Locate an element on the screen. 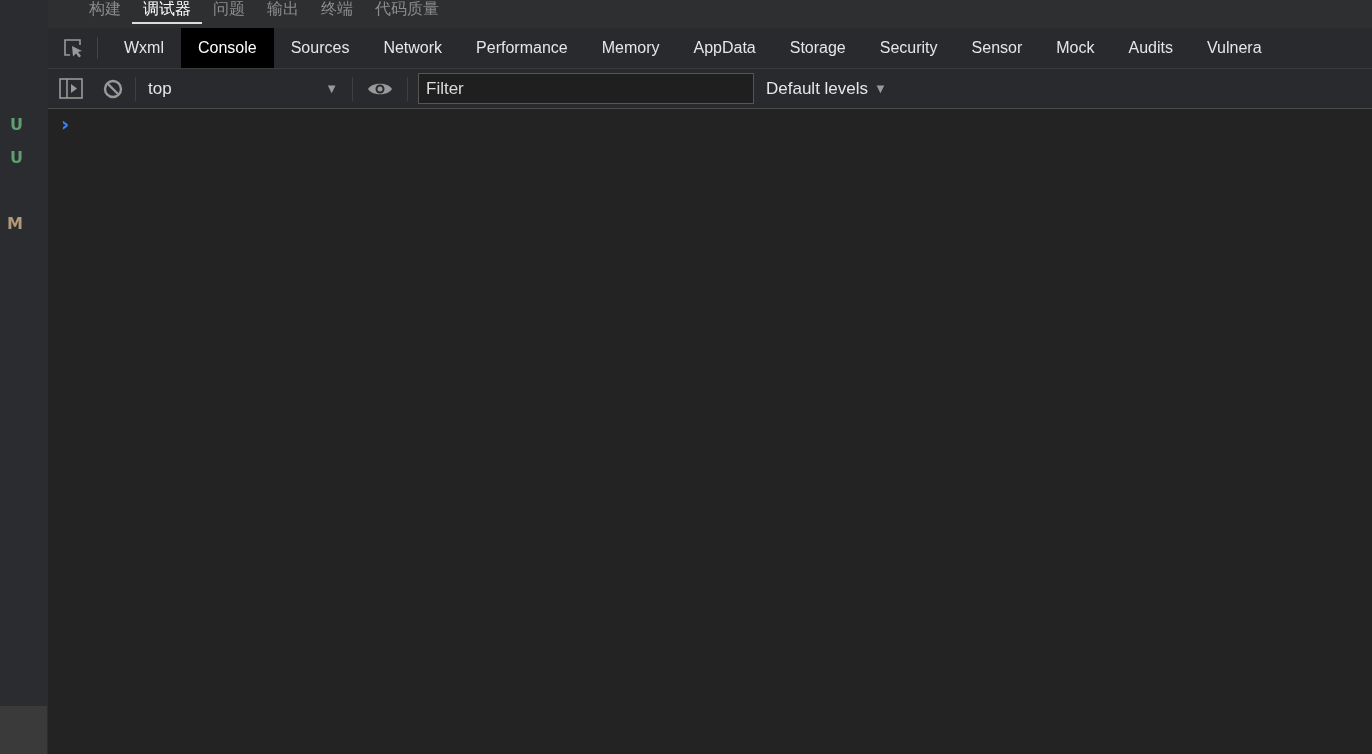  devtools-tab: Sensor is located at coordinates (997, 48).